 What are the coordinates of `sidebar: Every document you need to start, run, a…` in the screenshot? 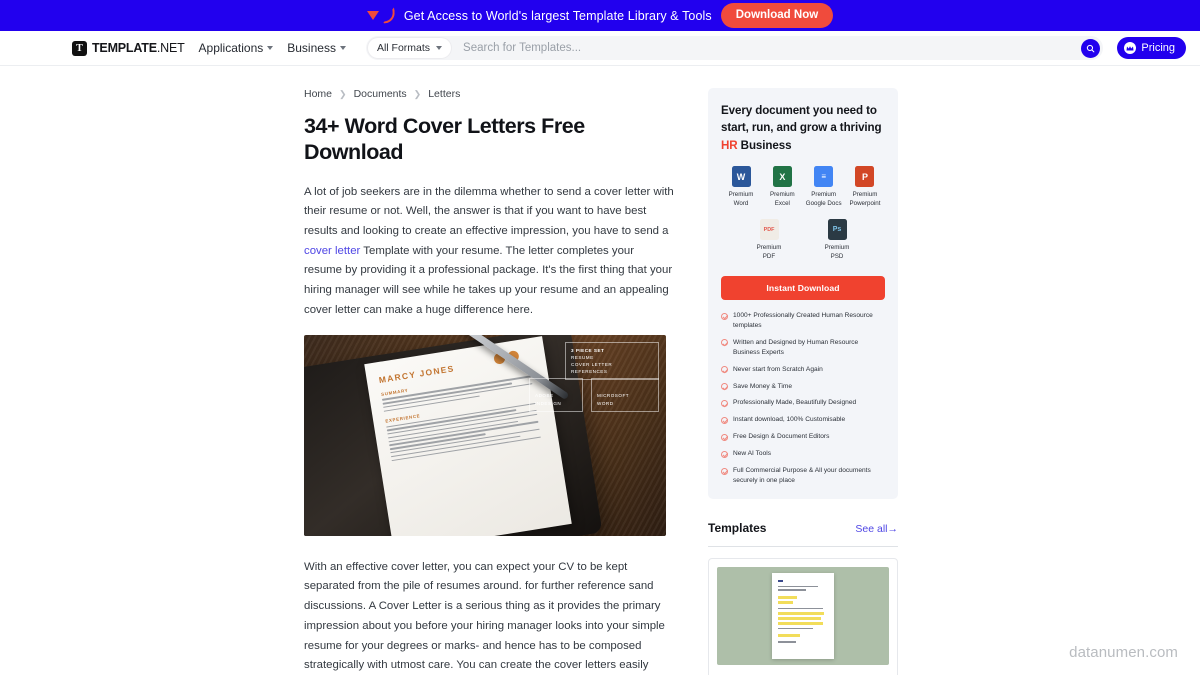 It's located at (803, 381).